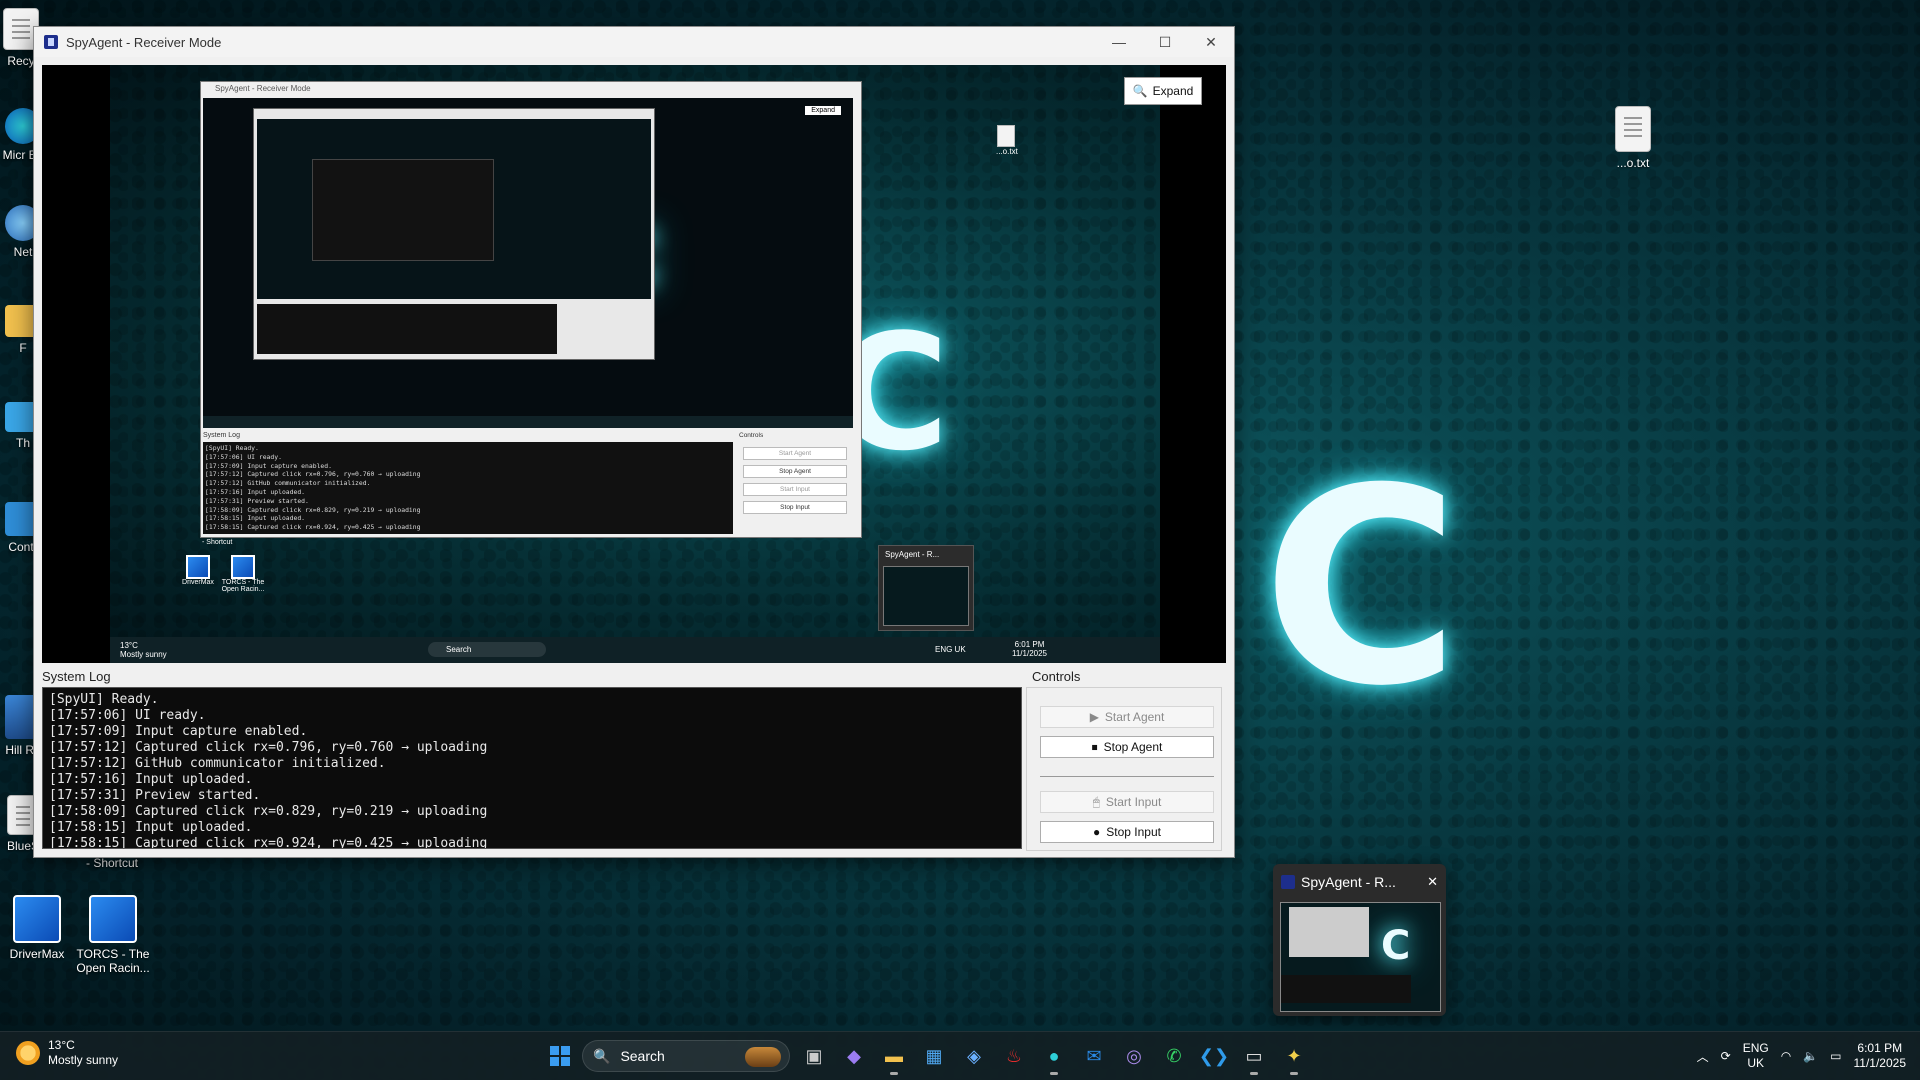 This screenshot has width=1920, height=1080. What do you see at coordinates (1165, 42) in the screenshot?
I see `maximize-button: ☐` at bounding box center [1165, 42].